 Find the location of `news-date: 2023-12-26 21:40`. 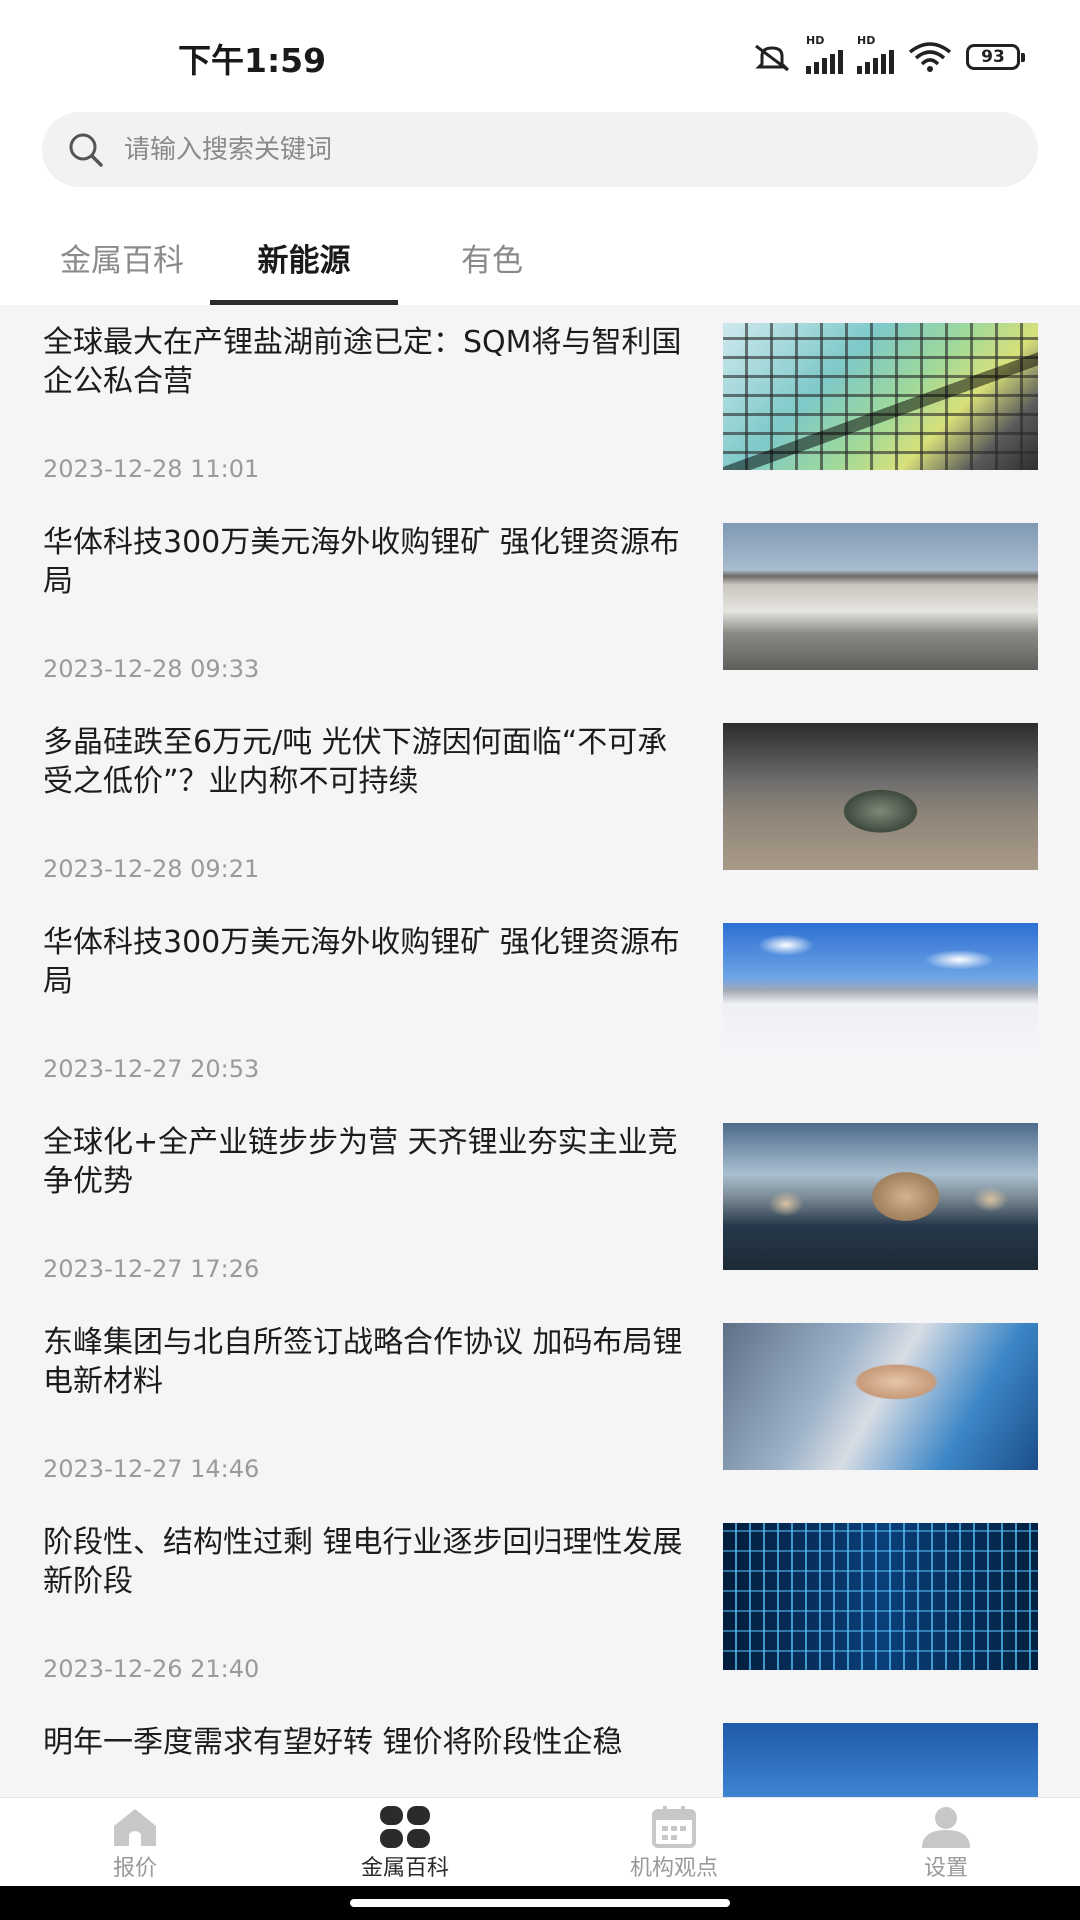

news-date: 2023-12-26 21:40 is located at coordinates (151, 1669).